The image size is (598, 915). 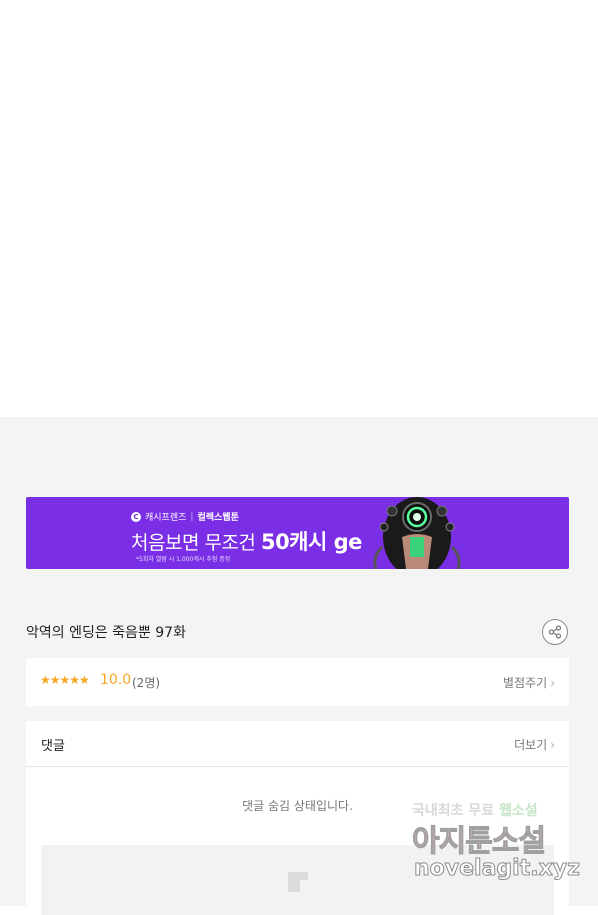 What do you see at coordinates (183, 559) in the screenshot?
I see `banner-fine-print: *5회차 열람 시 1,000캐시 추첨 증정` at bounding box center [183, 559].